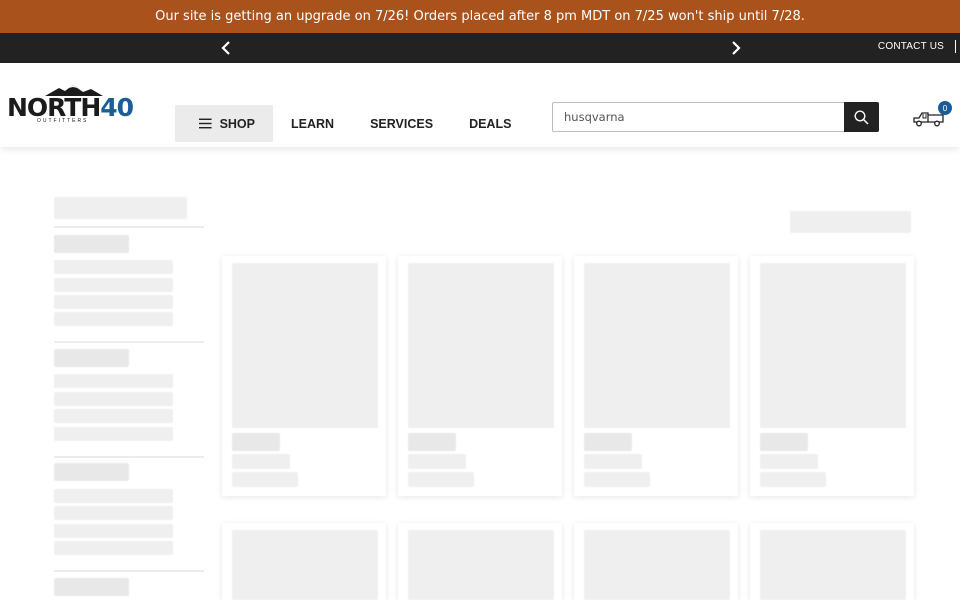  I want to click on carousel-prev-button, so click(226, 48).